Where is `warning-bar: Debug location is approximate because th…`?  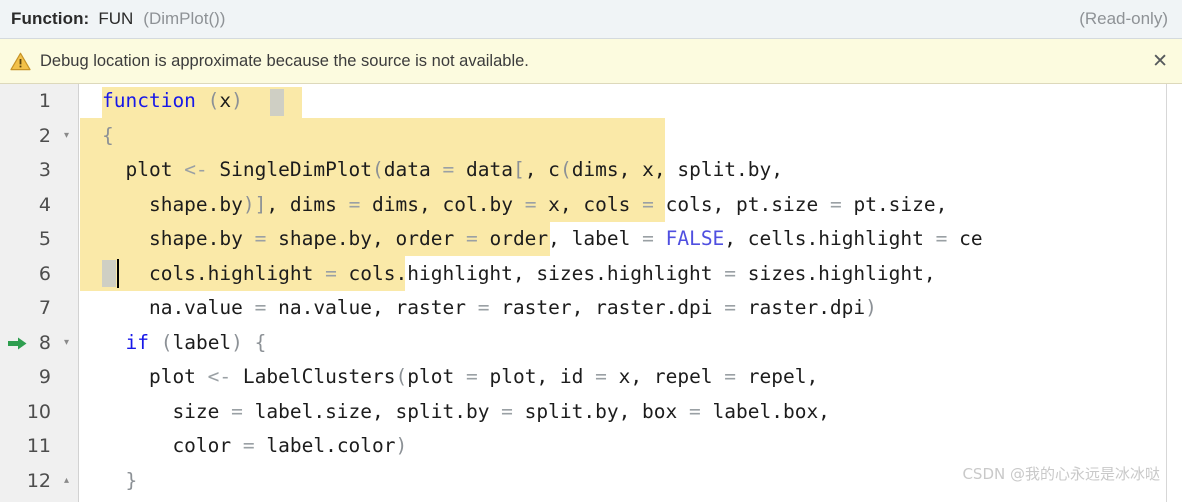
warning-bar: Debug location is approximate because th… is located at coordinates (591, 61).